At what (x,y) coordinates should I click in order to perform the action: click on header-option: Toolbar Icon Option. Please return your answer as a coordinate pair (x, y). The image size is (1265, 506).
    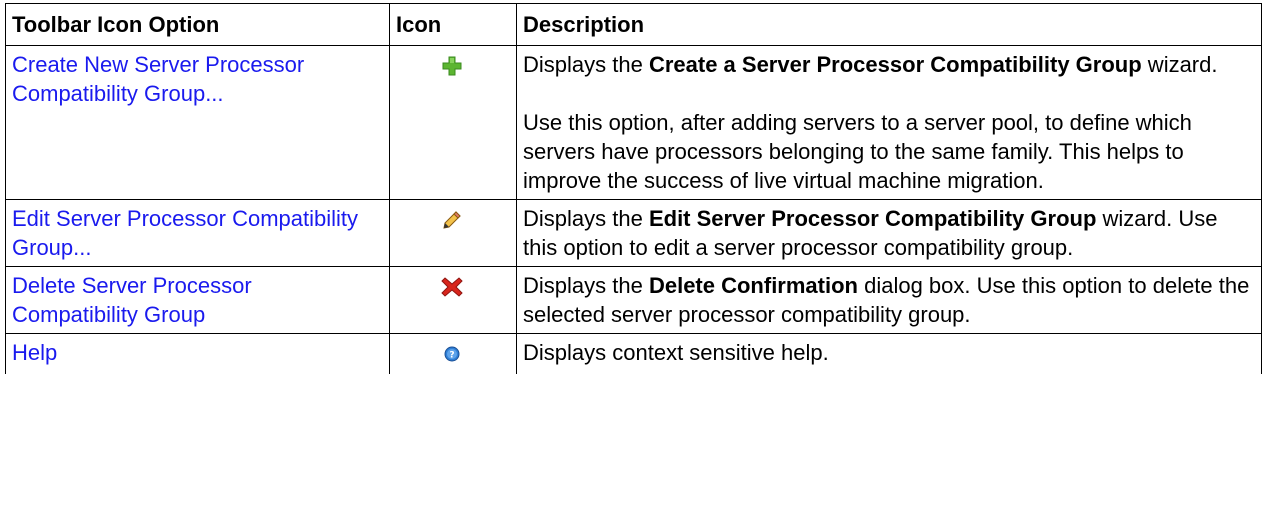
    Looking at the image, I should click on (197, 24).